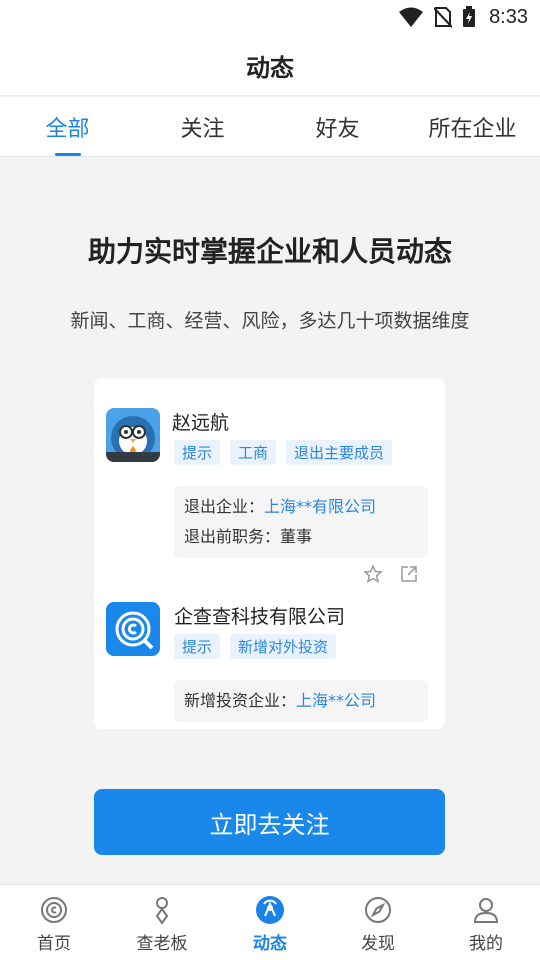  I want to click on follow-now-button: 立即去关注, so click(269, 822).